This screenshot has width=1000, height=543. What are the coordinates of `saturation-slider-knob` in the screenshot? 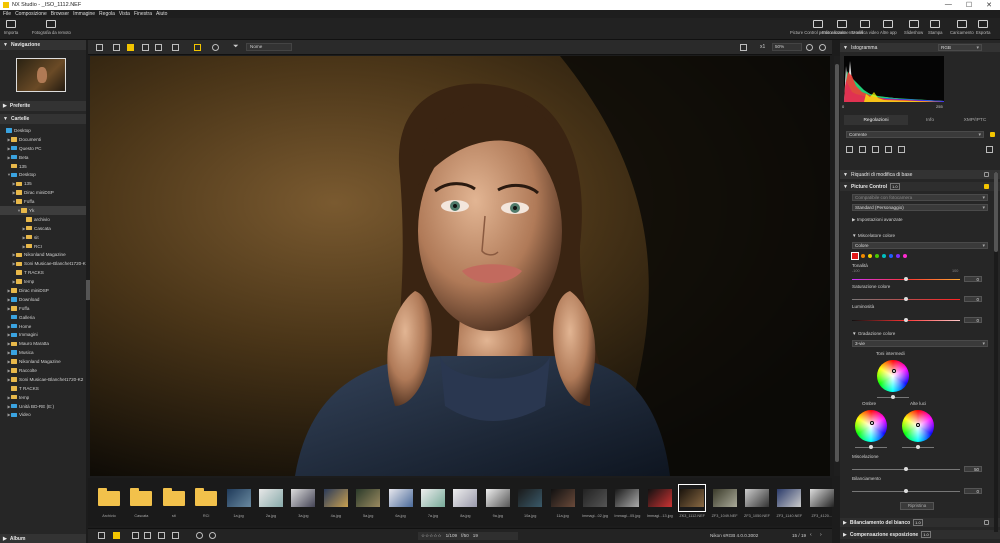 It's located at (906, 299).